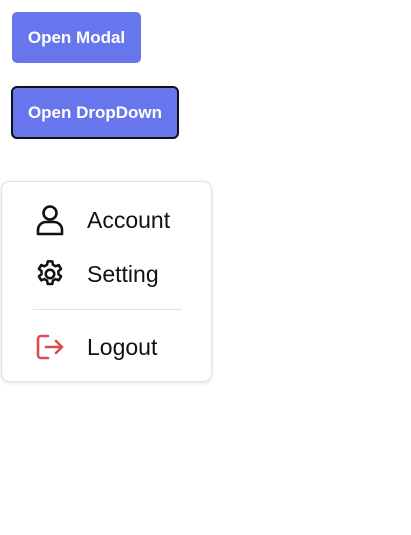  What do you see at coordinates (129, 219) in the screenshot?
I see `menu-item-account-label: Account` at bounding box center [129, 219].